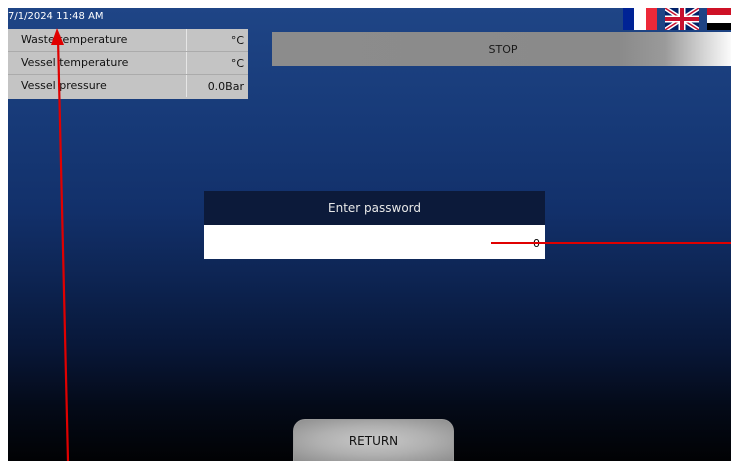 Image resolution: width=731 pixels, height=461 pixels. I want to click on reading-label: Vessel temperature, so click(75, 62).